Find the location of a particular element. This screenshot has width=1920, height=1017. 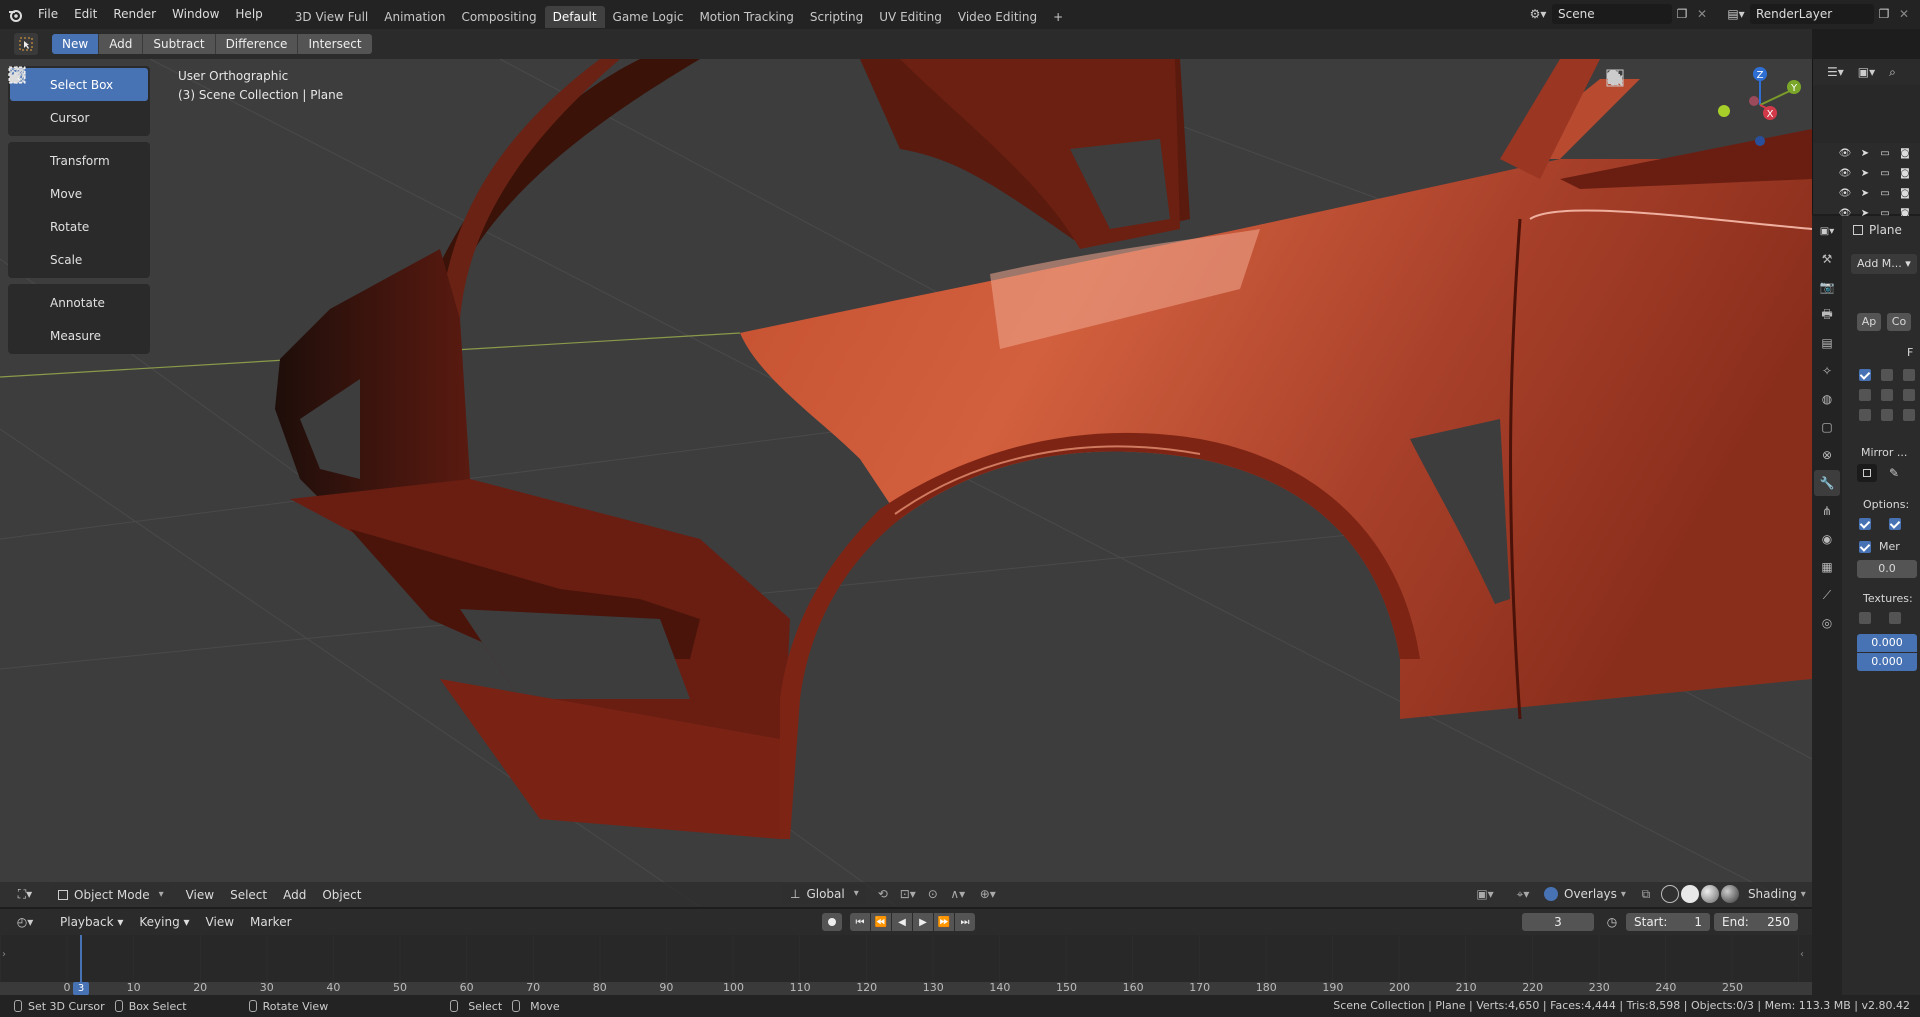

outliner: ☰▾ ▣▾ ⌕ 👁 ➤ ▭ ◙ 👁 ➤ ▭ ◙ 👁 ➤ ▭ ◙ 👁 ➤ ▭ ◙ is located at coordinates (1866, 139).